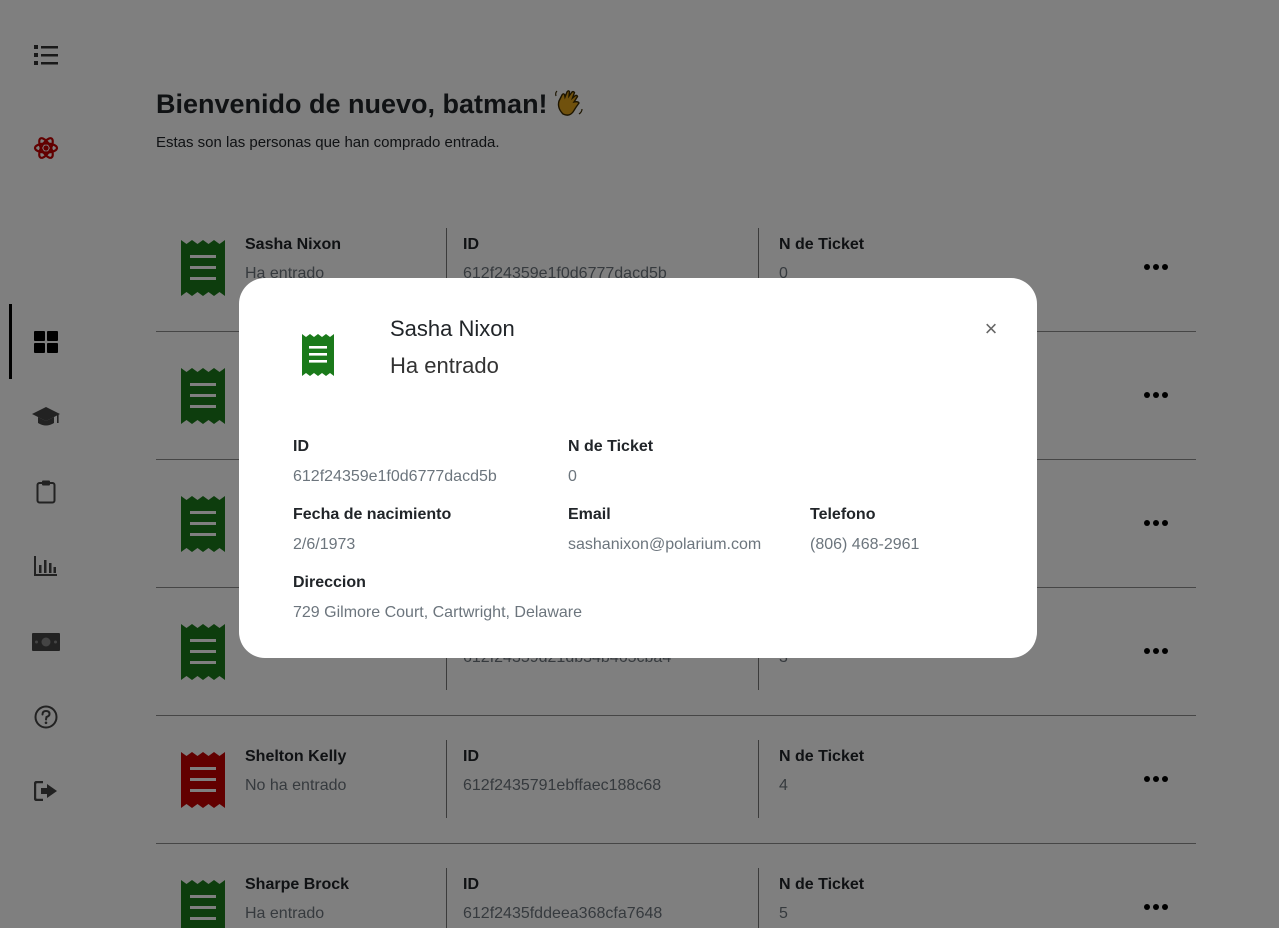 The height and width of the screenshot is (928, 1279). What do you see at coordinates (329, 582) in the screenshot?
I see `field-label: Direccion` at bounding box center [329, 582].